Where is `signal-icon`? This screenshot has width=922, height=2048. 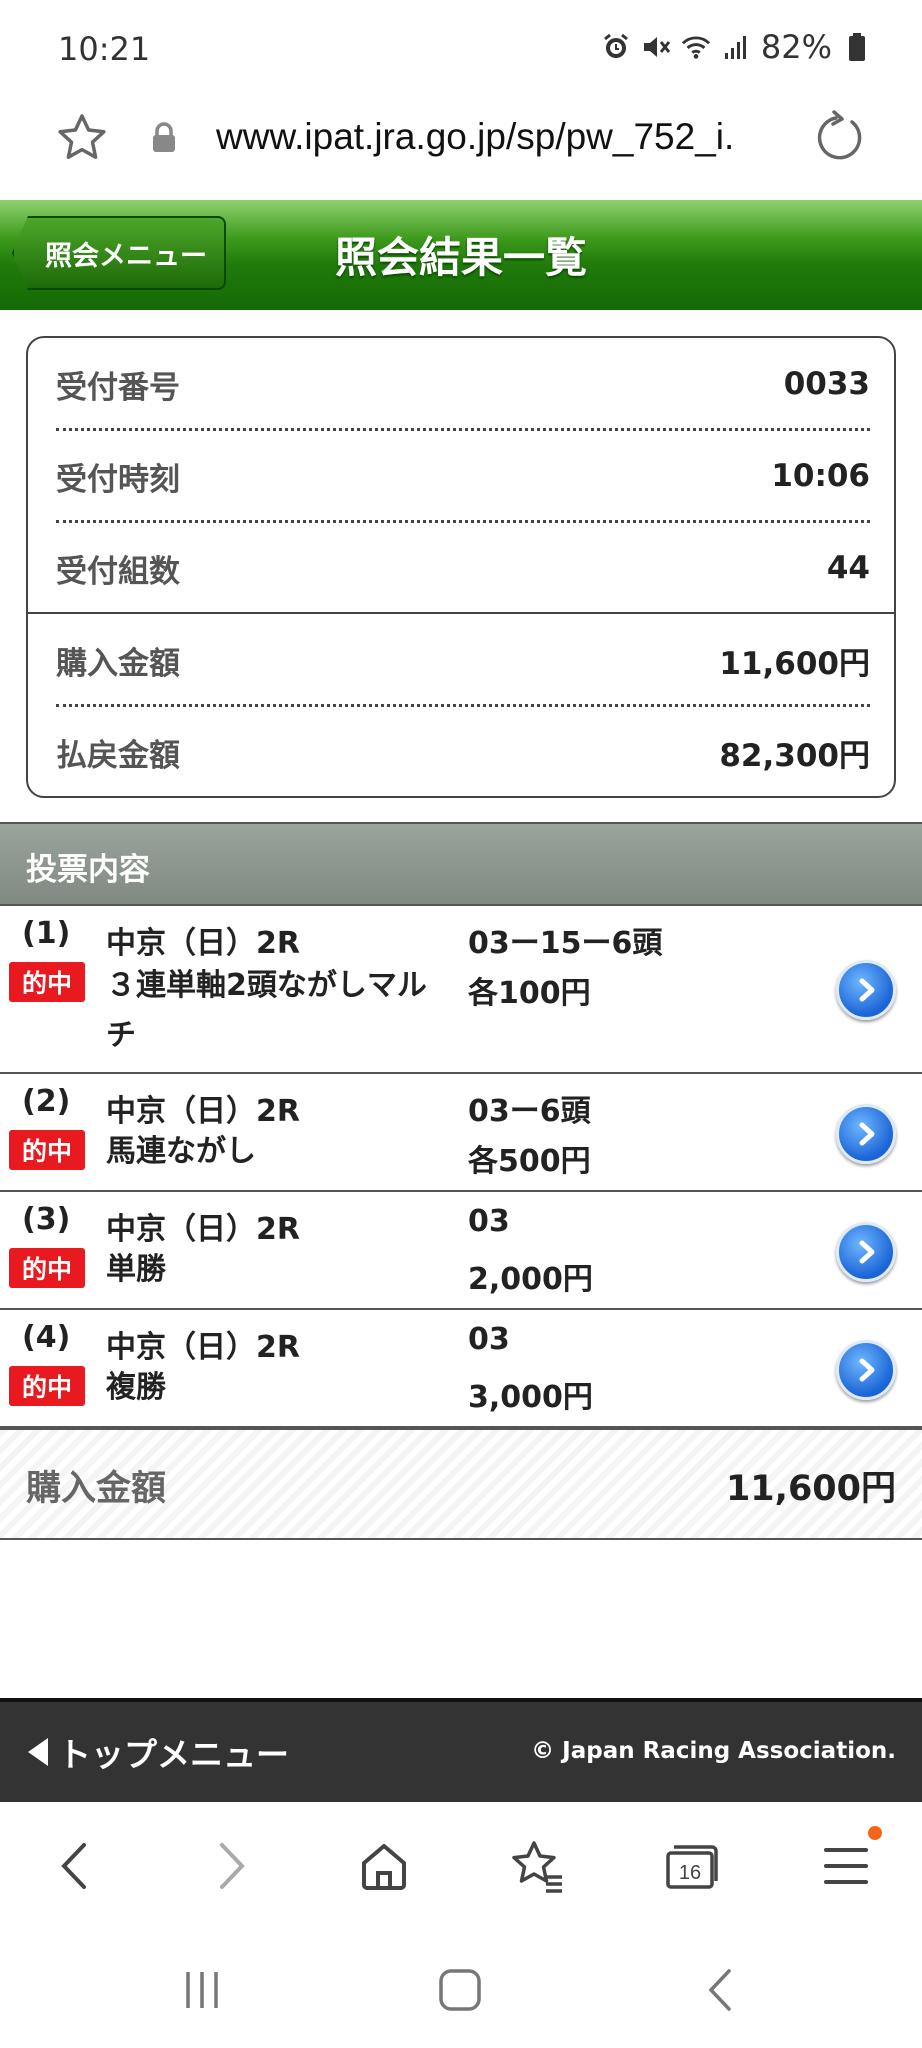 signal-icon is located at coordinates (736, 47).